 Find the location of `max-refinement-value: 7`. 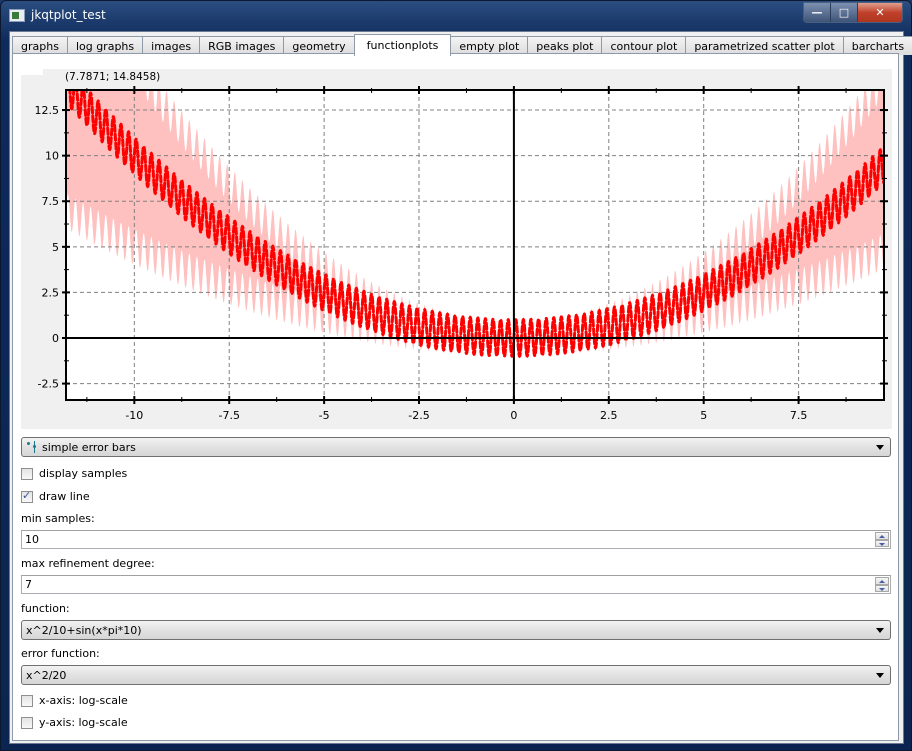

max-refinement-value: 7 is located at coordinates (27, 584).